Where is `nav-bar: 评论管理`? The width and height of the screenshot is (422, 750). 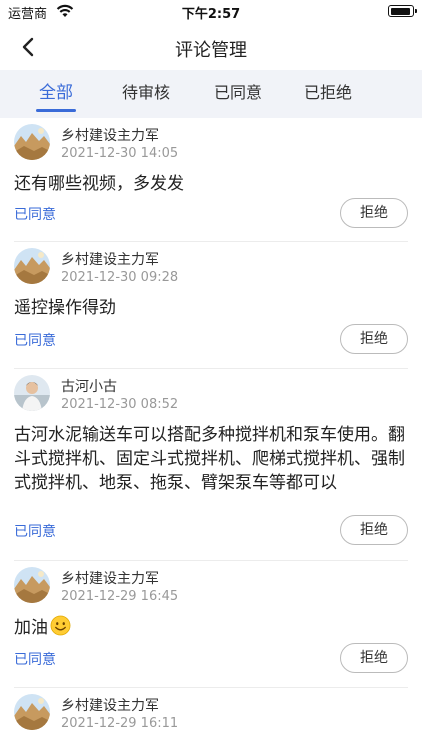
nav-bar: 评论管理 is located at coordinates (211, 47).